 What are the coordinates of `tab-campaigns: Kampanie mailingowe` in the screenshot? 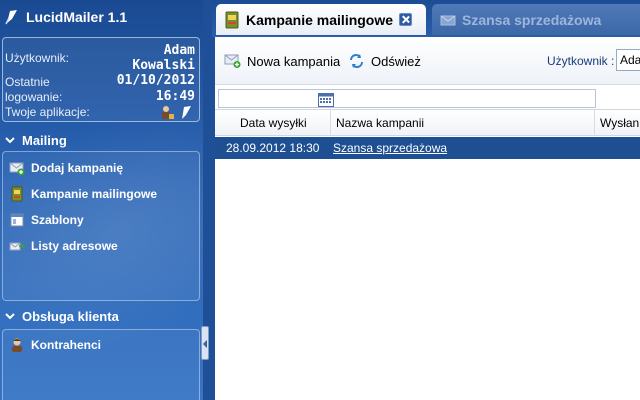 It's located at (321, 19).